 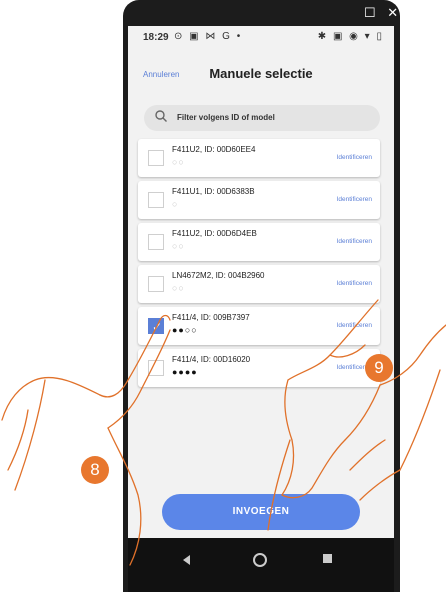 What do you see at coordinates (226, 117) in the screenshot?
I see `search-placeholder: Filter volgens ID of model` at bounding box center [226, 117].